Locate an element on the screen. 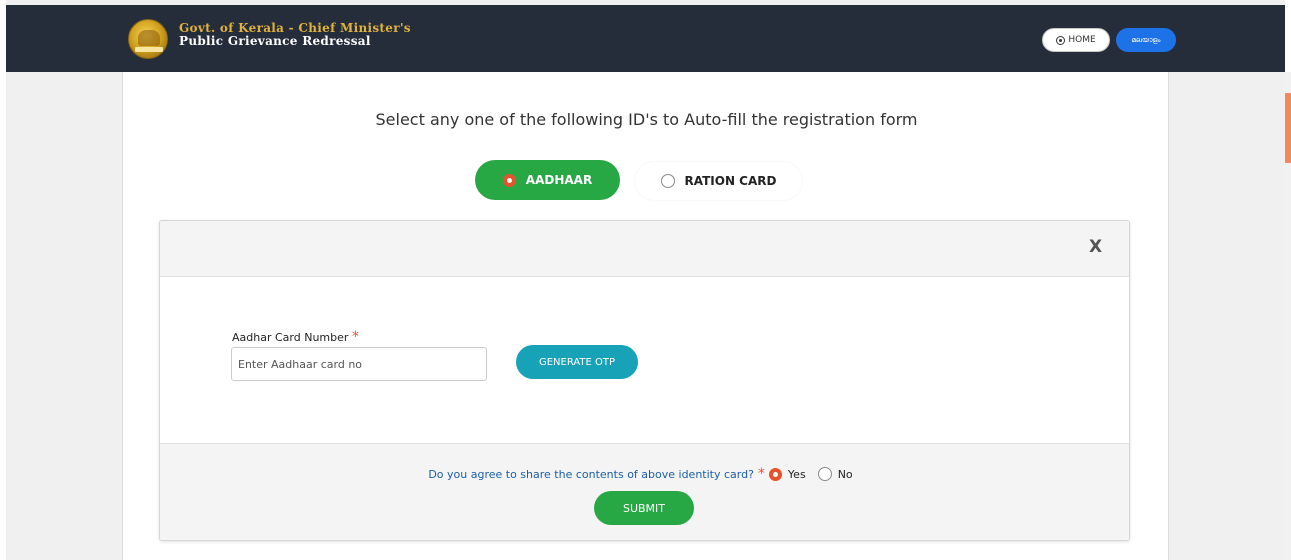 Image resolution: width=1291 pixels, height=560 pixels. id-option-ration-card: RATION CARD is located at coordinates (718, 181).